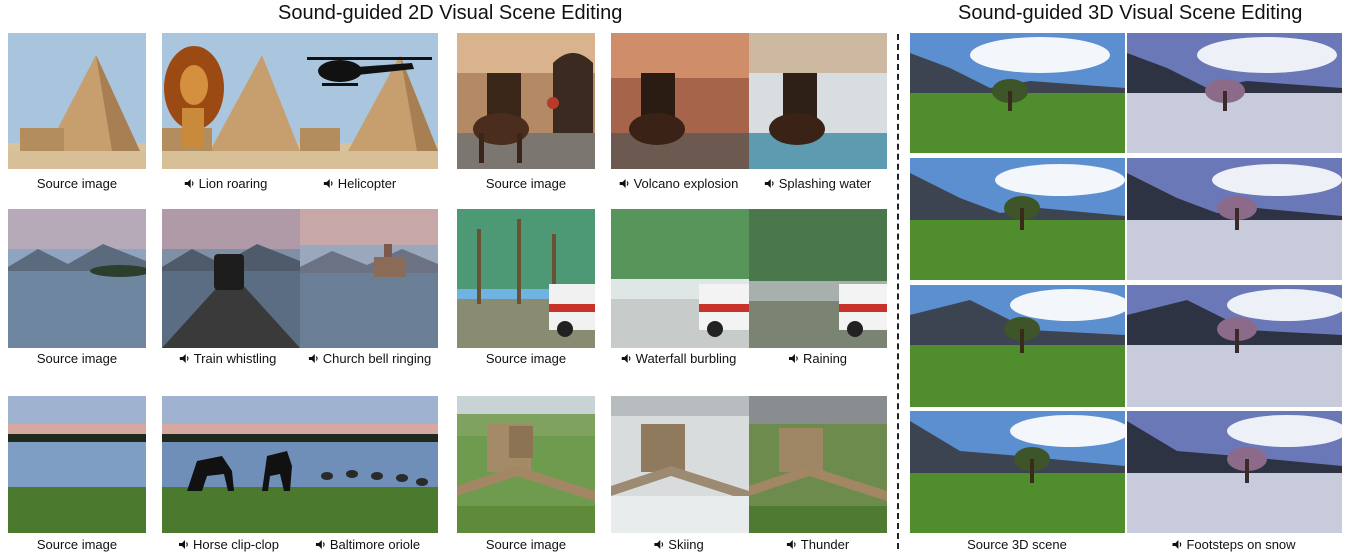 Image resolution: width=1348 pixels, height=555 pixels. Describe the element at coordinates (679, 544) in the screenshot. I see `caption-skiing: Skiing` at that location.